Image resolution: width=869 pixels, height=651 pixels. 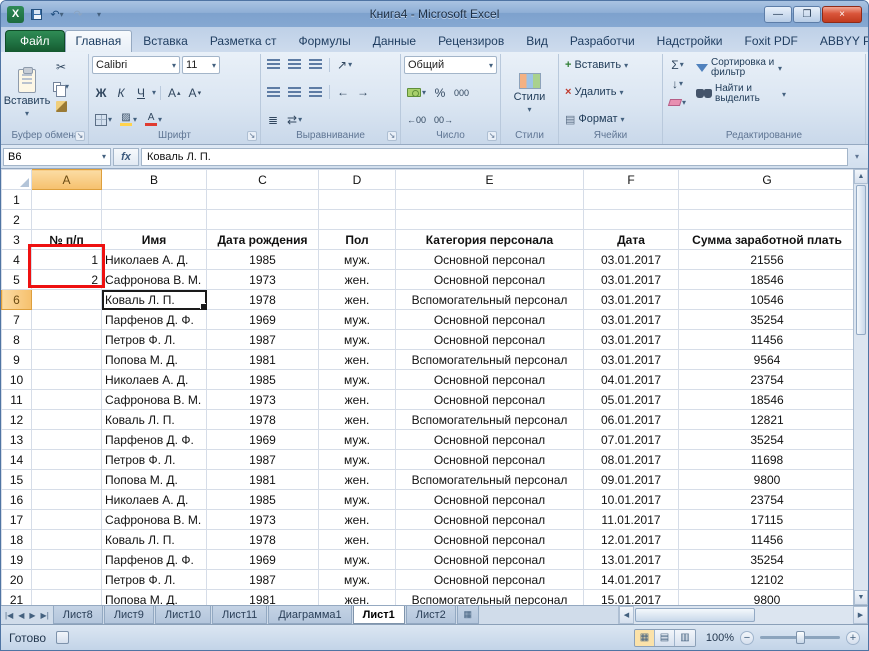 I want to click on cell-B19: Парфенов Д. Ф., so click(x=154, y=559).